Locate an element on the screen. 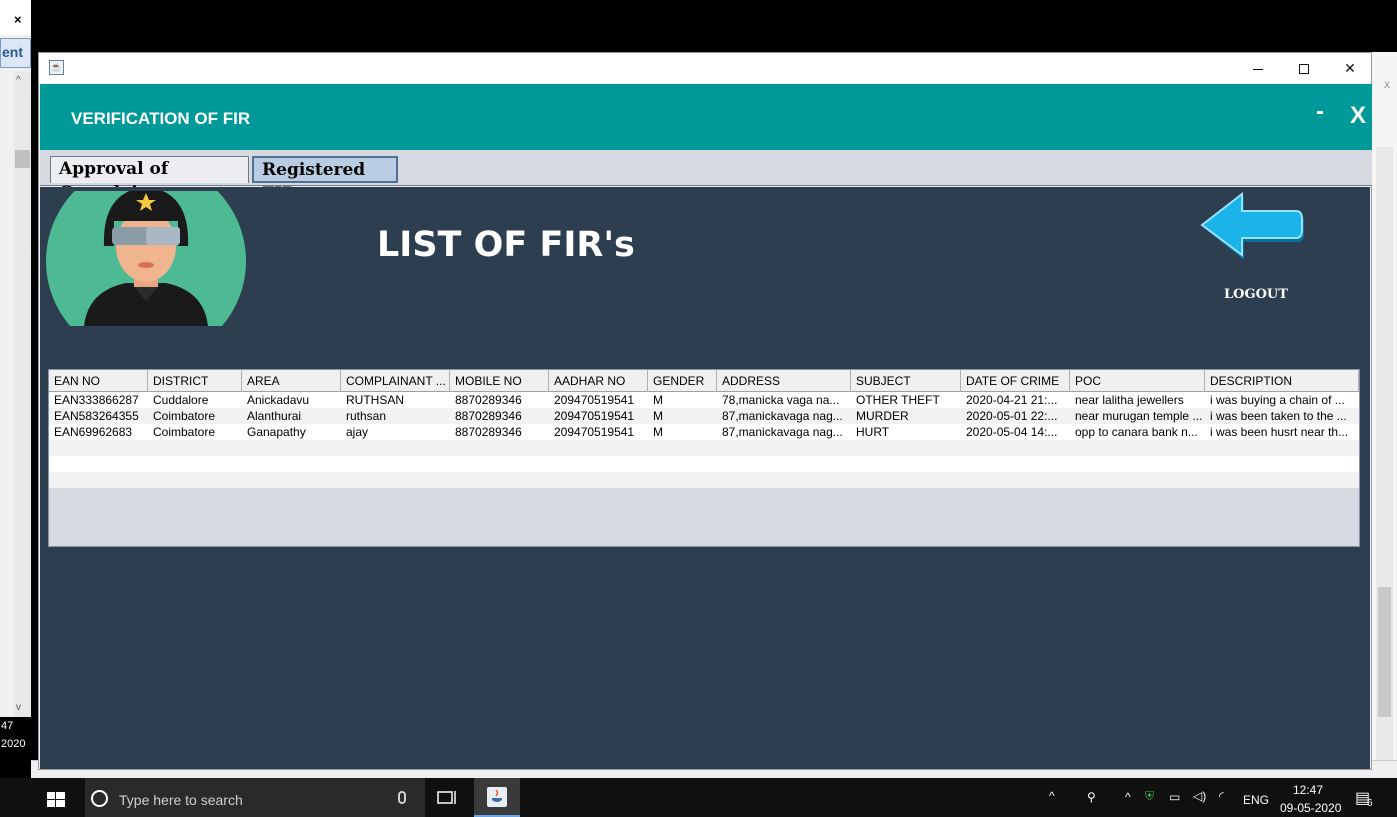 This screenshot has height=817, width=1397. table-cell: Ganapathy is located at coordinates (291, 432).